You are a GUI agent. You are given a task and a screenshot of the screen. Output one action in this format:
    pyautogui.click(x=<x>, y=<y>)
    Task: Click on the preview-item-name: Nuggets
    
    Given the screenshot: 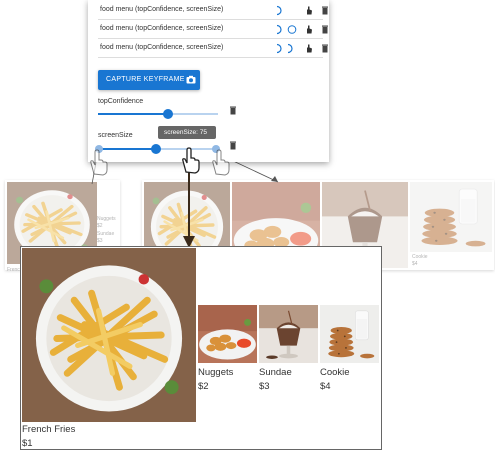 What is the action you would take?
    pyautogui.click(x=106, y=219)
    